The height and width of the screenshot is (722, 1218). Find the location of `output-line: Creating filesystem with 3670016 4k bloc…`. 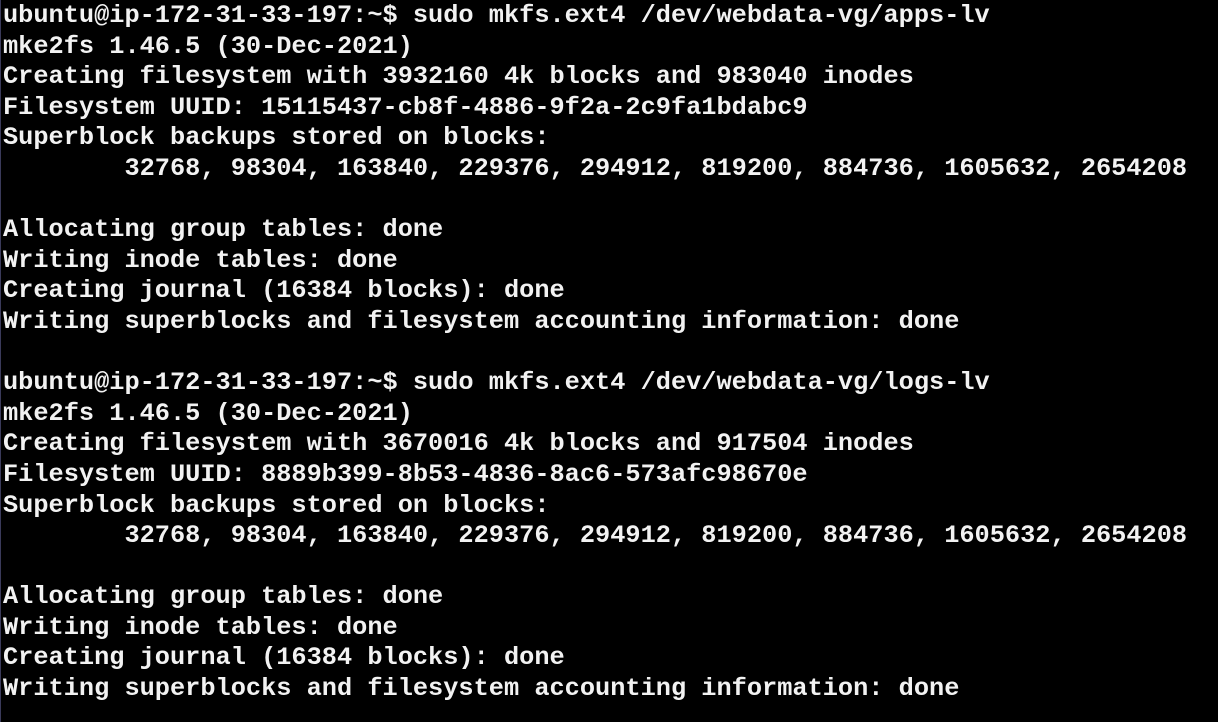

output-line: Creating filesystem with 3670016 4k bloc… is located at coordinates (458, 444).